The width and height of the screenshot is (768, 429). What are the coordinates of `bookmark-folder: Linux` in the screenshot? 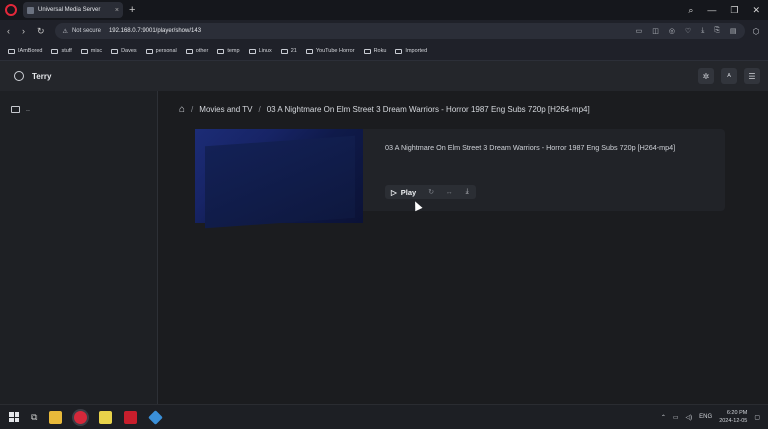 It's located at (260, 51).